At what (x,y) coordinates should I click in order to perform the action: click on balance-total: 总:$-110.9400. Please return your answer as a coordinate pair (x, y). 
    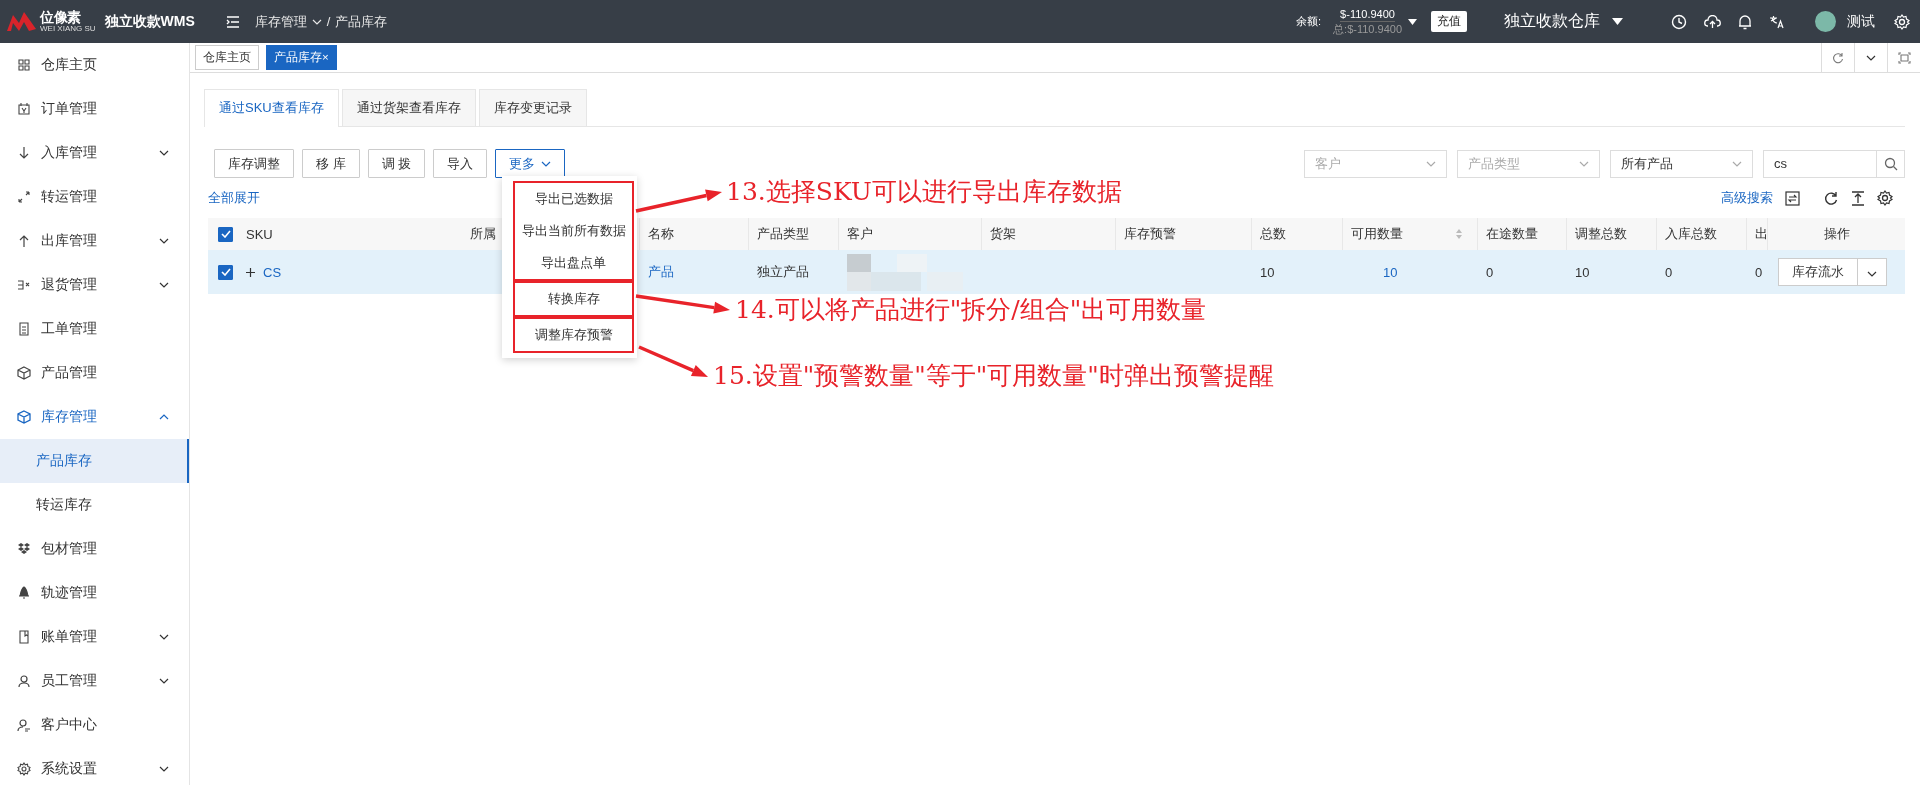
    Looking at the image, I should click on (1367, 29).